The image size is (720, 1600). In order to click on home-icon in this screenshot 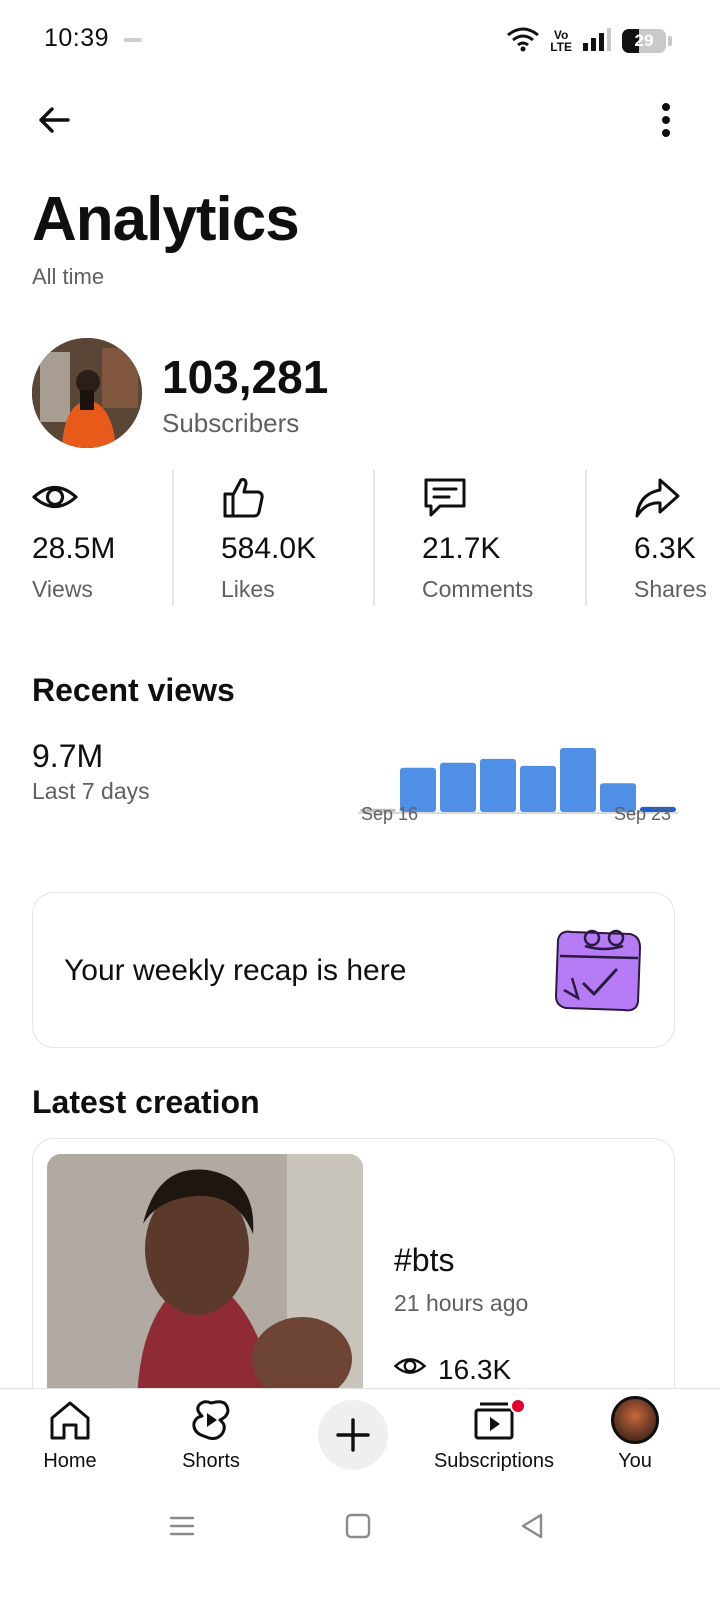, I will do `click(70, 1420)`.